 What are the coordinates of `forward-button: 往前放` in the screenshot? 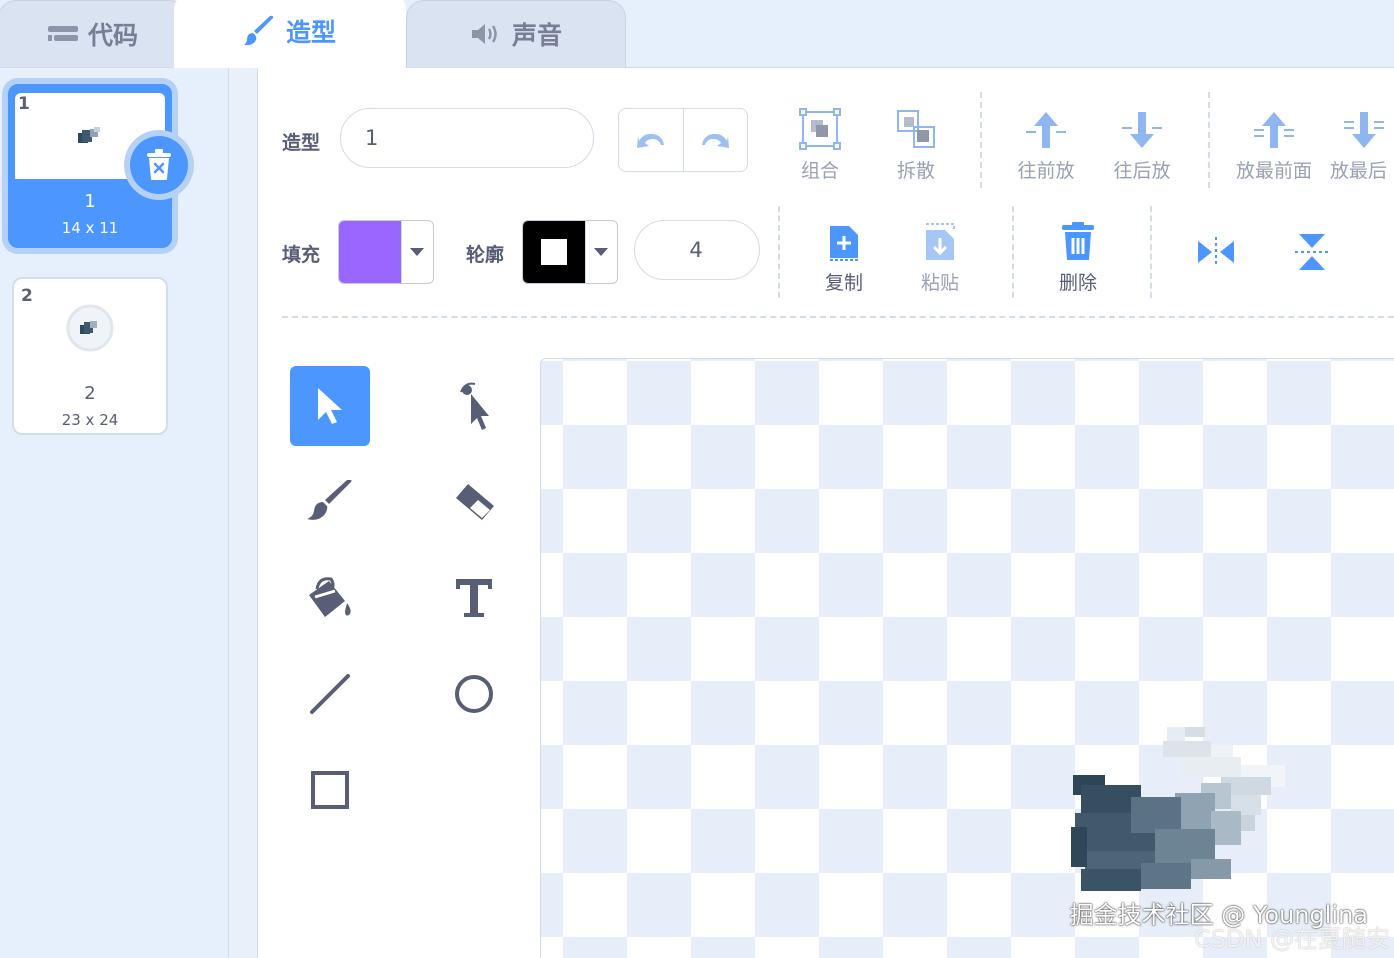 It's located at (1046, 142).